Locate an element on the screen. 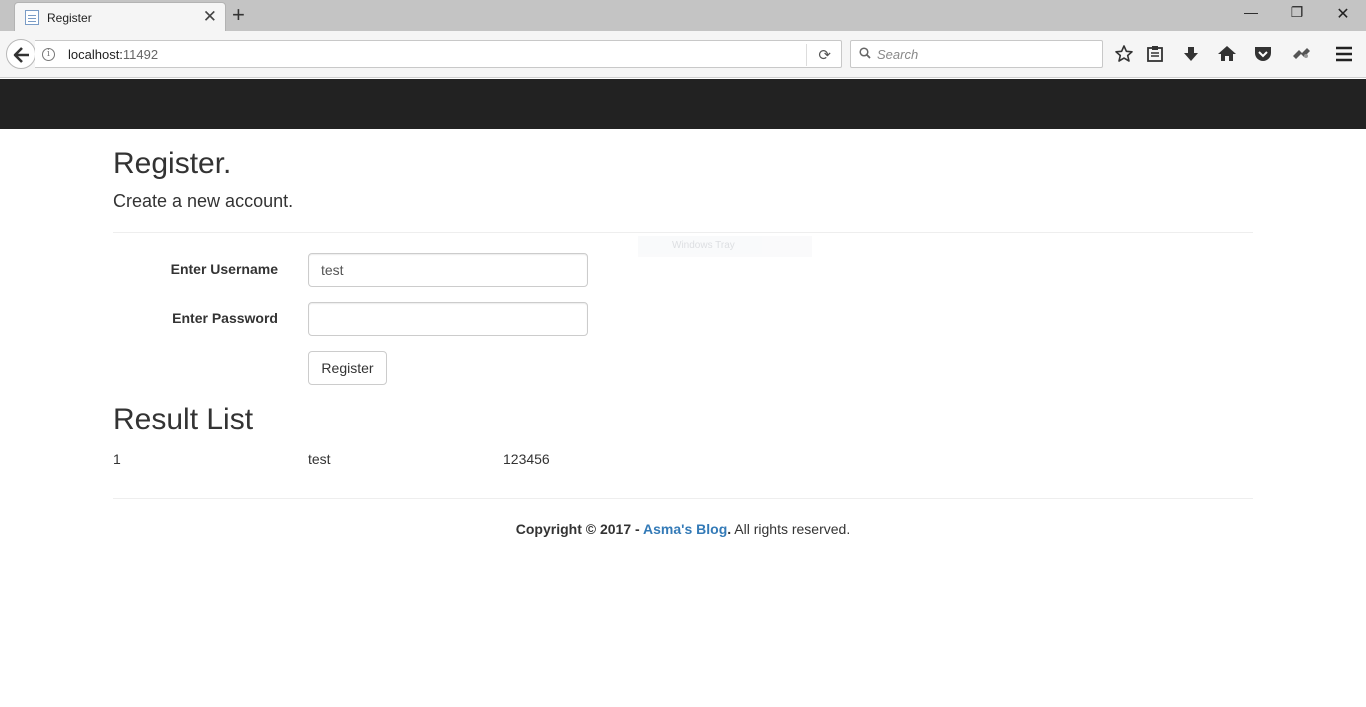  footer-divider is located at coordinates (683, 498).